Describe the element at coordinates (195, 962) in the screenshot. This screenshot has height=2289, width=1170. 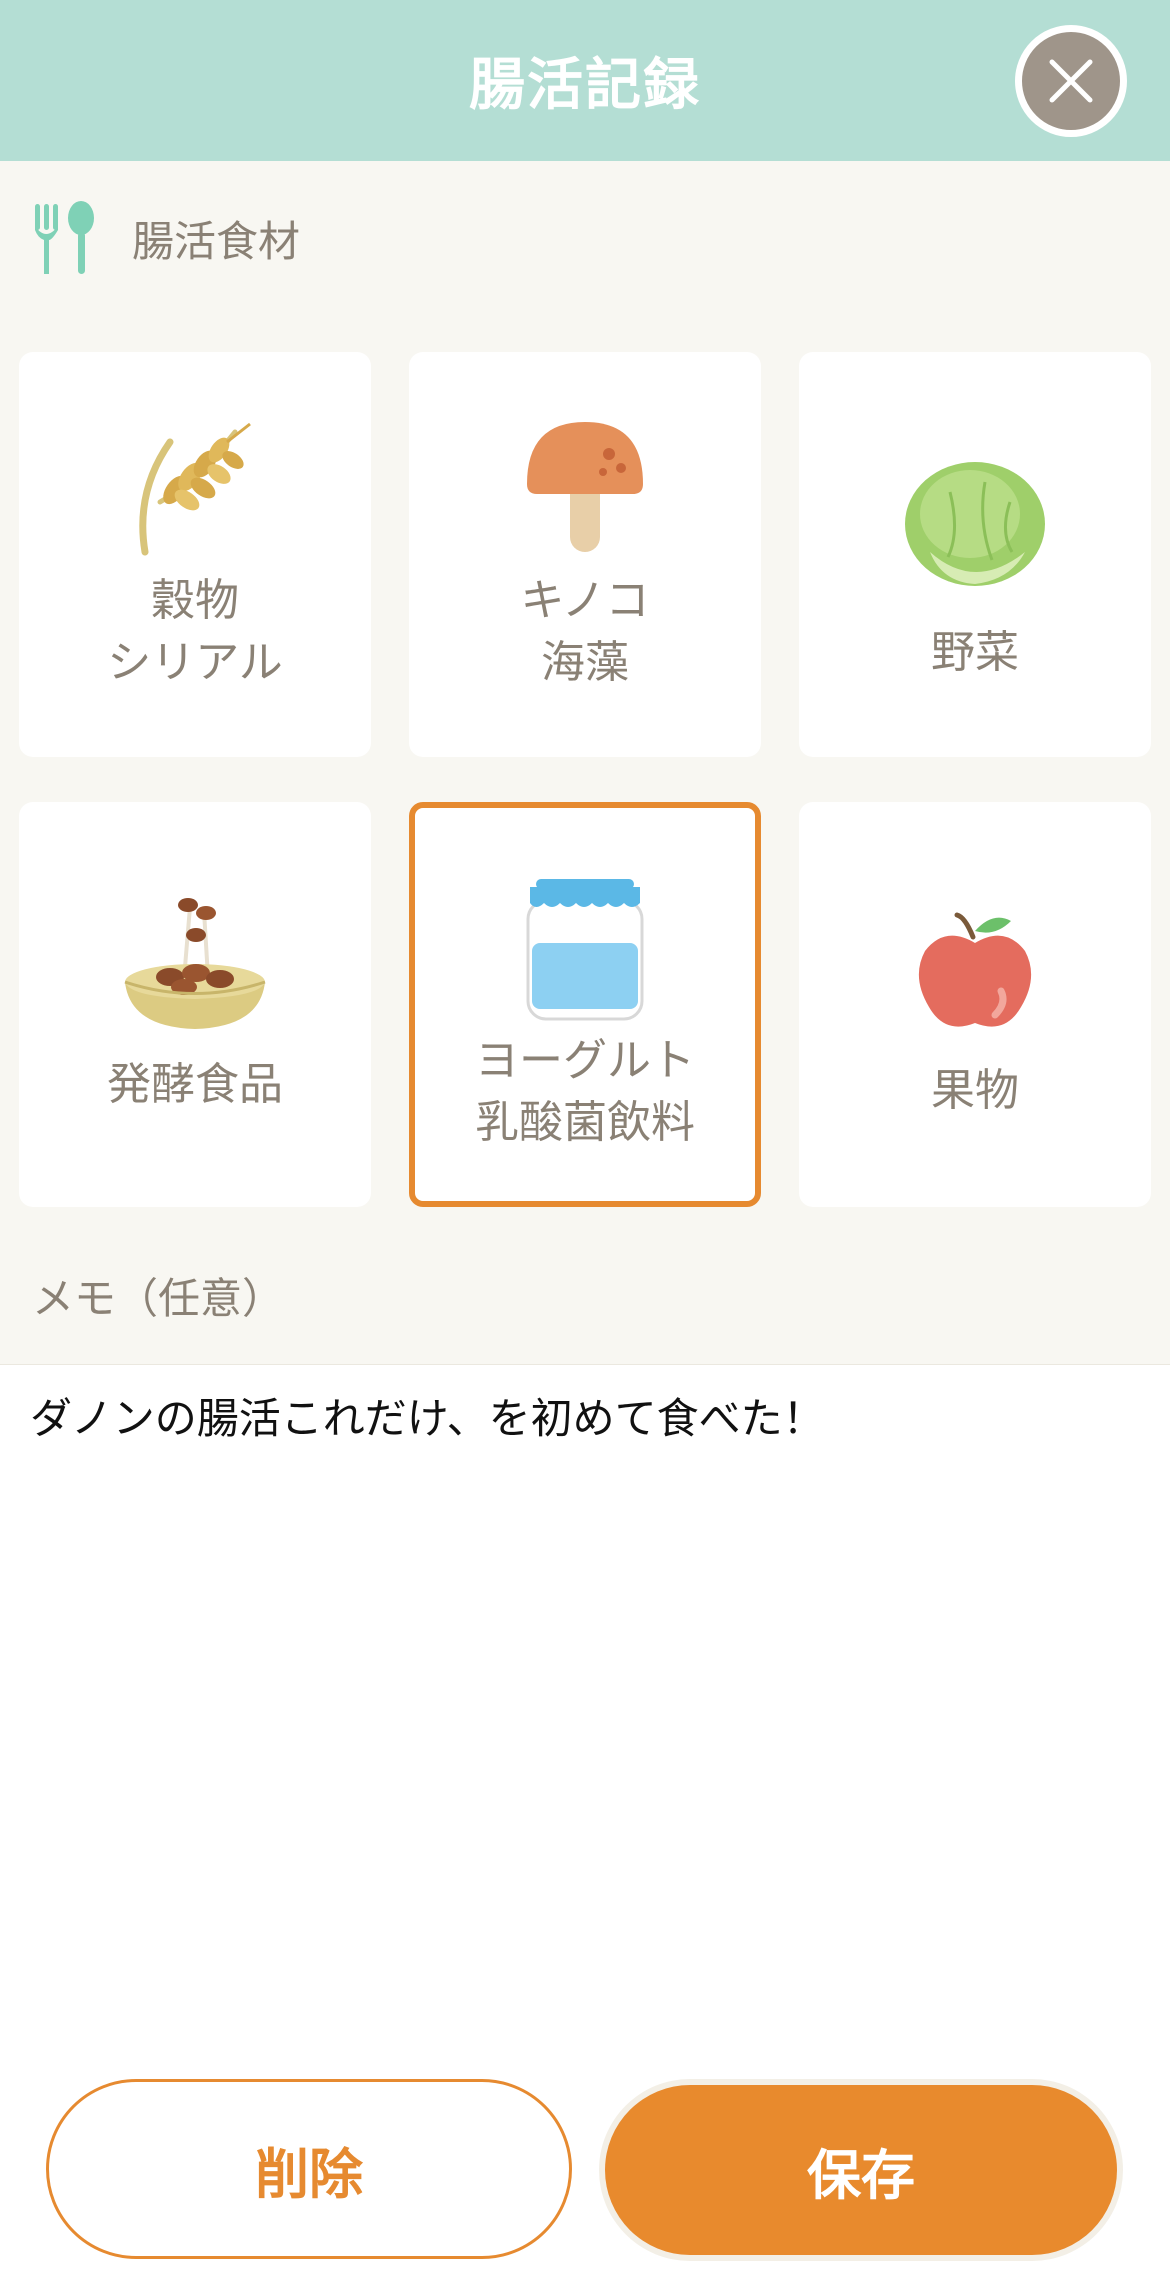
I see `natto-bowl-icon` at that location.